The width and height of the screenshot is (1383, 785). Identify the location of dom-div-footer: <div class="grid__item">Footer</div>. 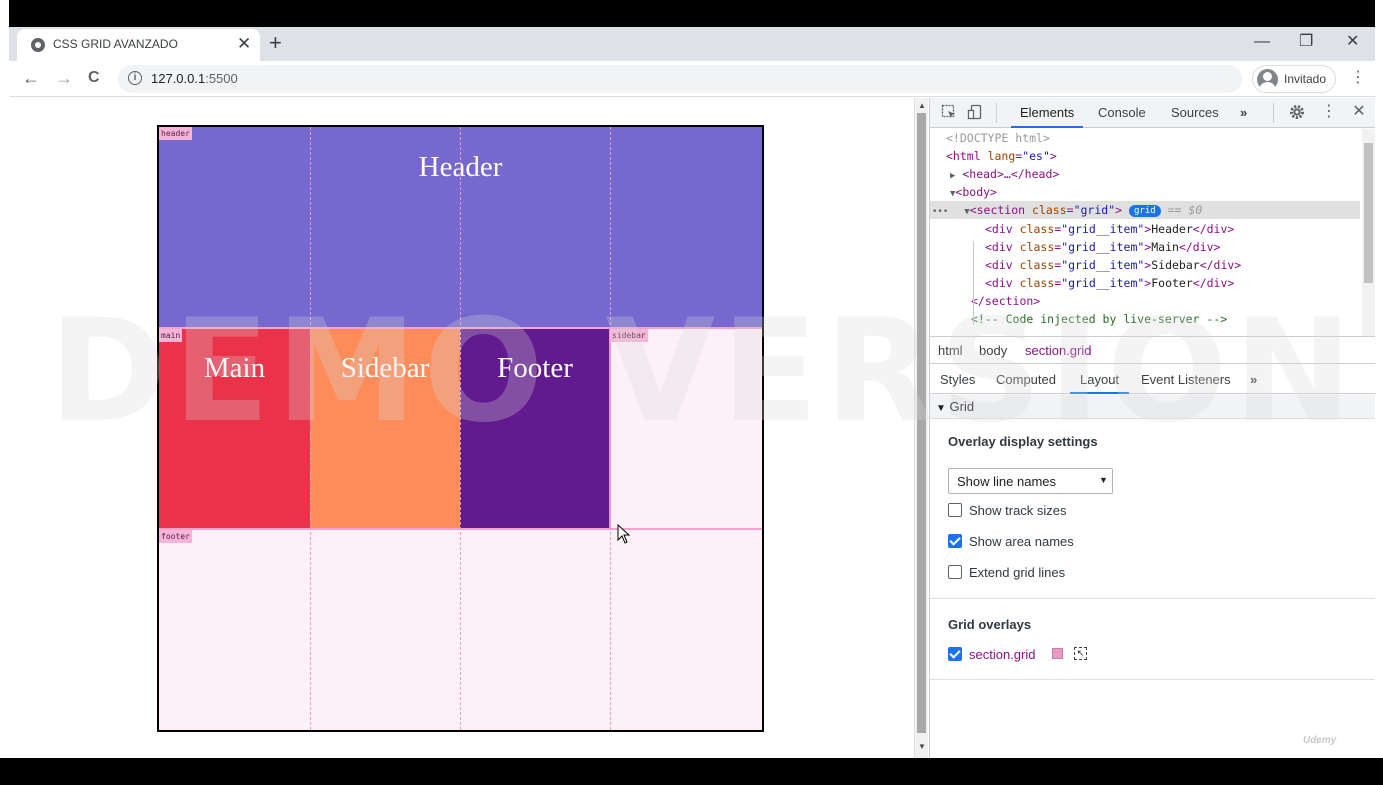
(1109, 283).